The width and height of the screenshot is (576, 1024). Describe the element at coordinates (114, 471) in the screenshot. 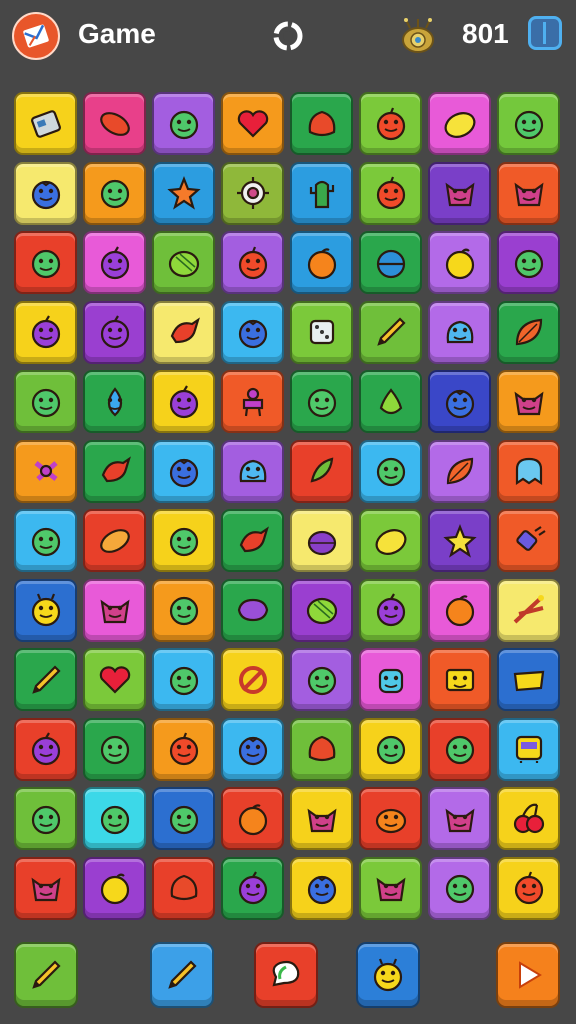

I see `game-tile-r5-c1` at that location.